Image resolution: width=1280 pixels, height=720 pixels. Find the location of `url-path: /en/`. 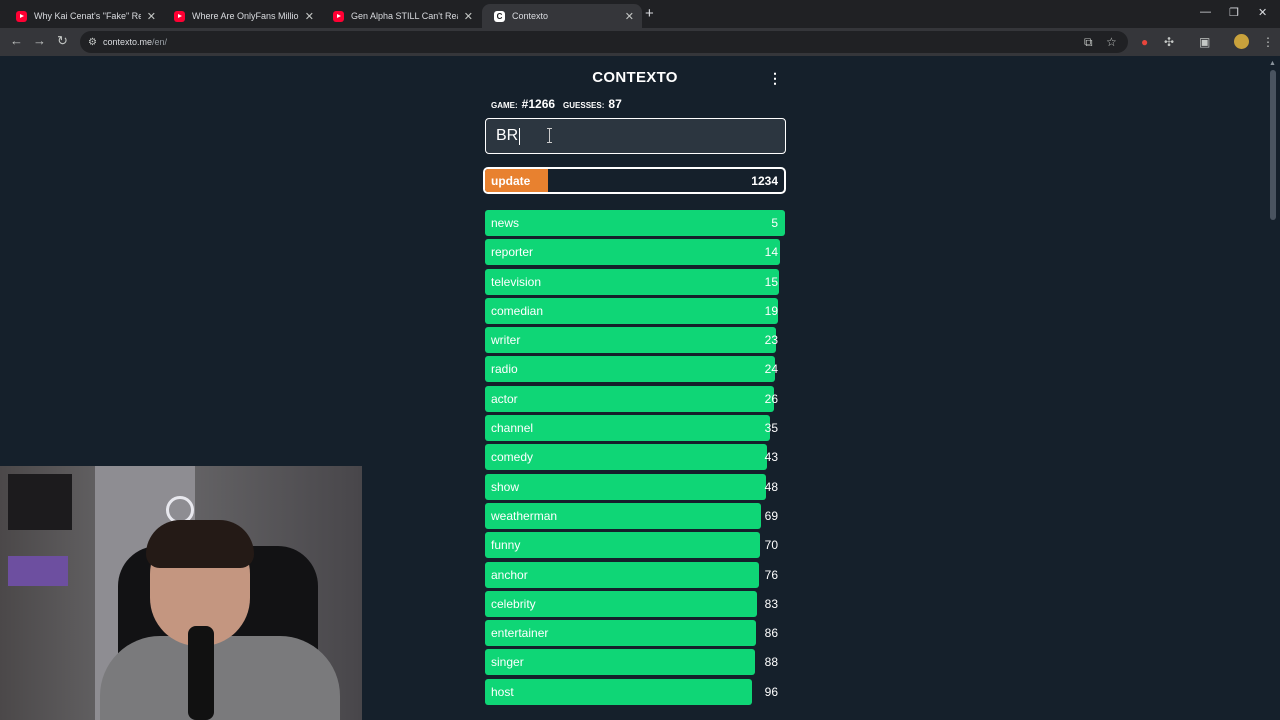

url-path: /en/ is located at coordinates (160, 42).